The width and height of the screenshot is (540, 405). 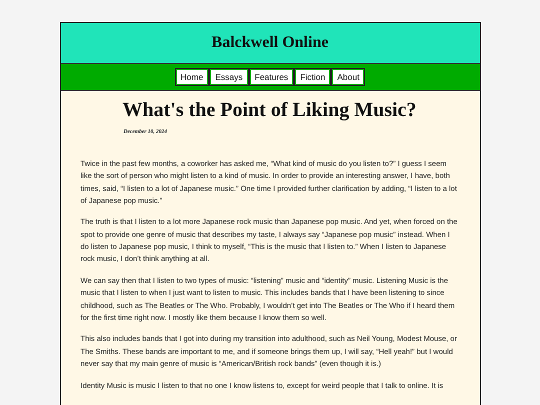 I want to click on article-title: What's the Point of Liking Music?, so click(x=270, y=110).